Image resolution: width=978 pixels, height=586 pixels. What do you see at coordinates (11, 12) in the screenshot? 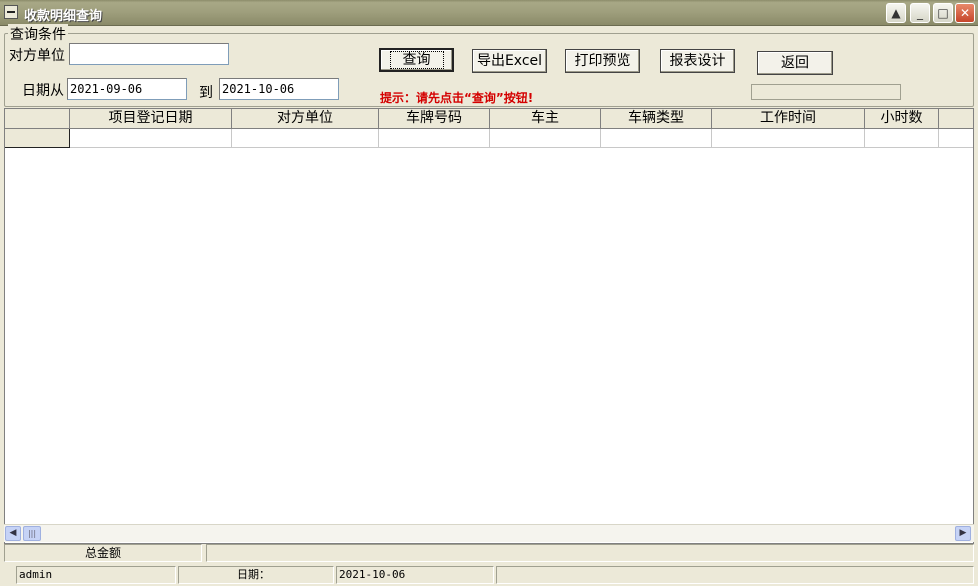
I see `system-menu-icon` at bounding box center [11, 12].